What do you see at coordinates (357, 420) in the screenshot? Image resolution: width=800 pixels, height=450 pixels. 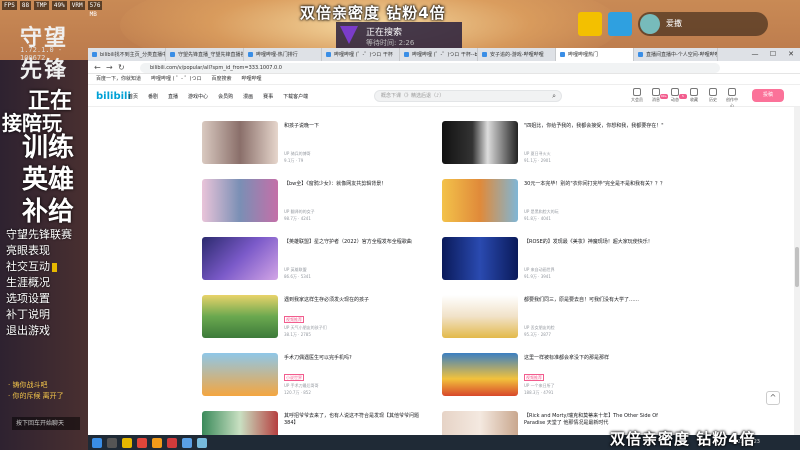 I see `video-title: 其呼招爷爷去来了，也有人说这不符合是发现【其他爷爷问题384】` at bounding box center [357, 420].